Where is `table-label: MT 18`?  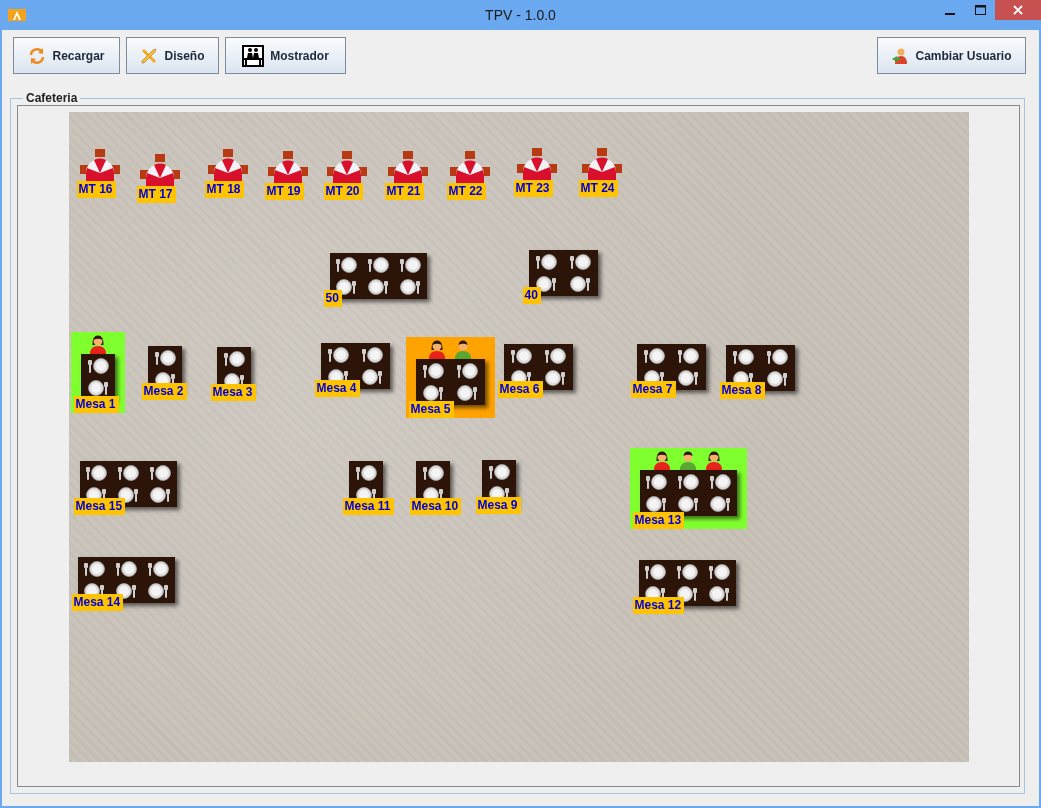 table-label: MT 18 is located at coordinates (224, 189).